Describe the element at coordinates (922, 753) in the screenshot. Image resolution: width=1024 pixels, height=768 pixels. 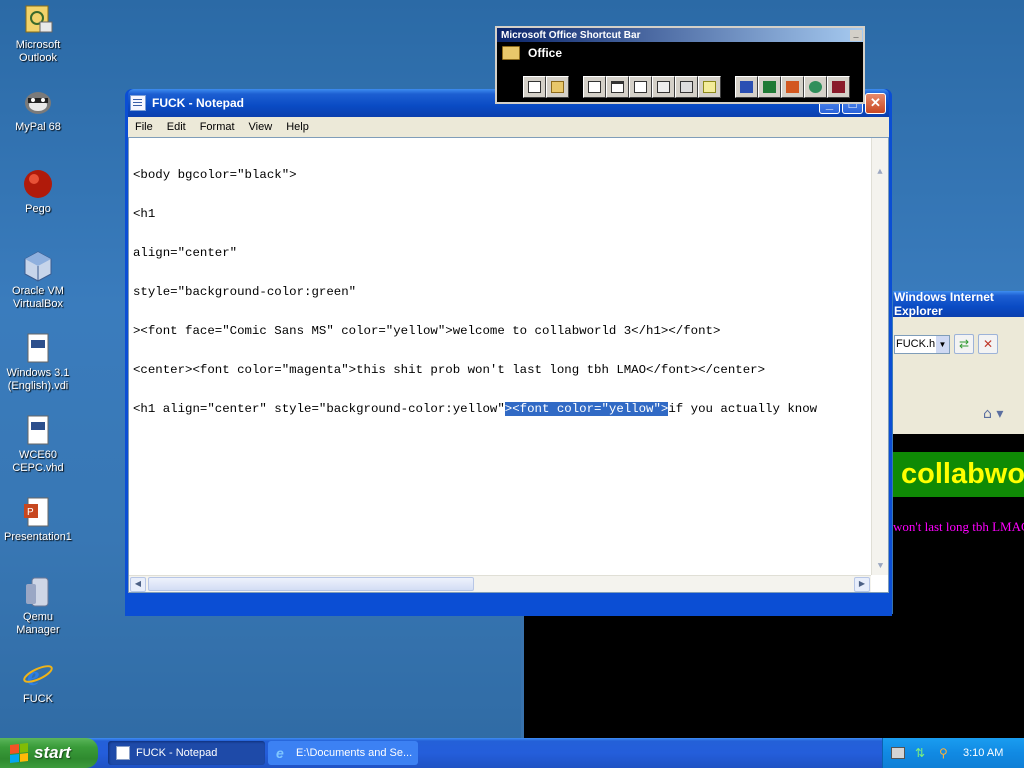
I see `network-icon: ⇅` at that location.